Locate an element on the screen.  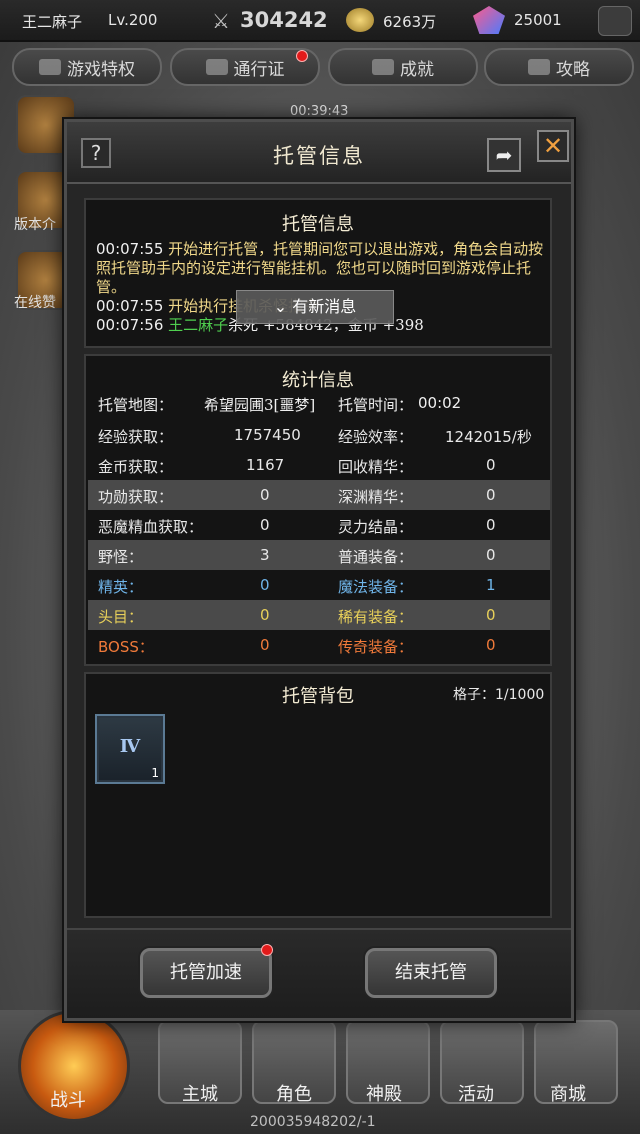
item-count: 1 is located at coordinates (155, 773).